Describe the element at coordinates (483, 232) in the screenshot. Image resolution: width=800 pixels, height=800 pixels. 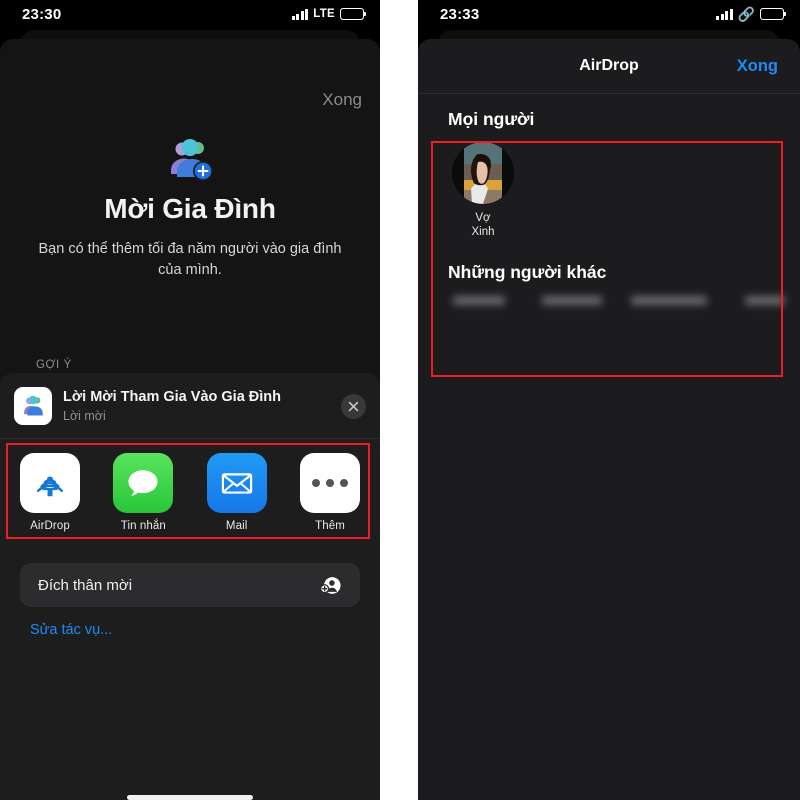
I see `person-name-line2: Xinh` at that location.